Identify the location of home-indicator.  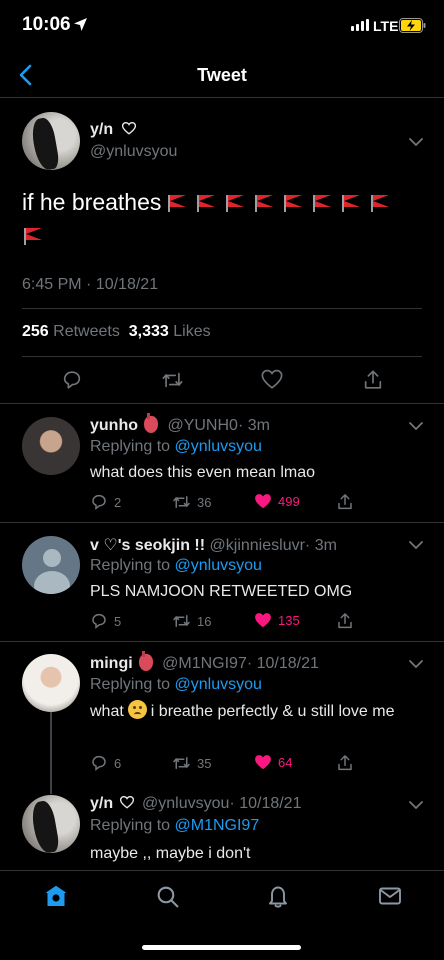
(221, 947).